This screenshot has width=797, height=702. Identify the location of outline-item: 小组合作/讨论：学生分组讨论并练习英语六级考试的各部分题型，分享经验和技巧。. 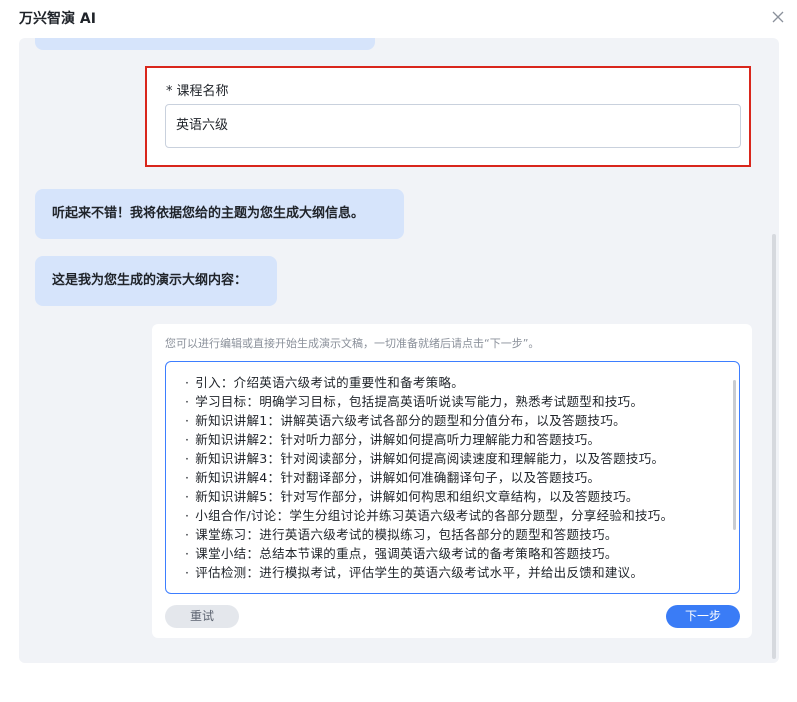
(429, 515).